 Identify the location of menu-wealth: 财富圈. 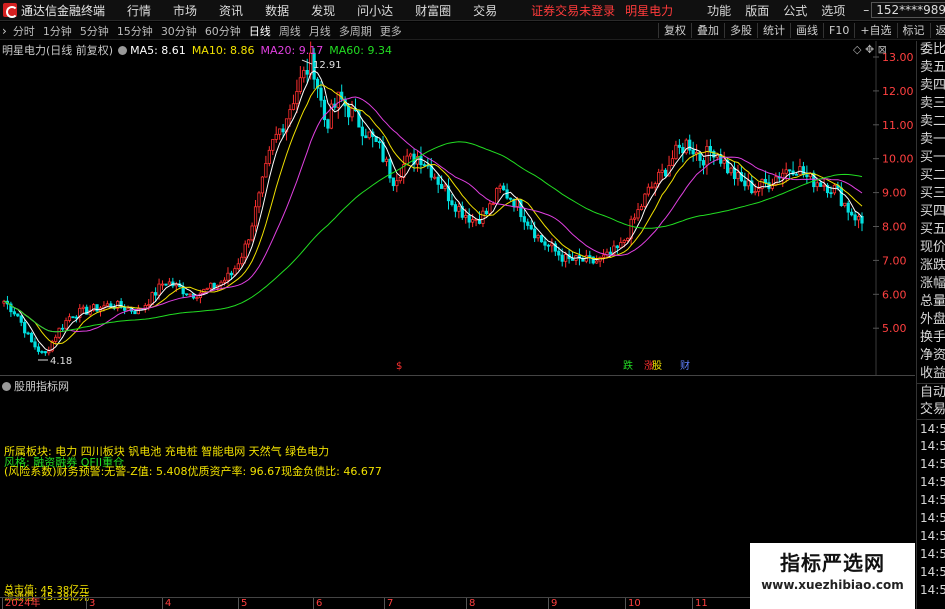
(433, 10).